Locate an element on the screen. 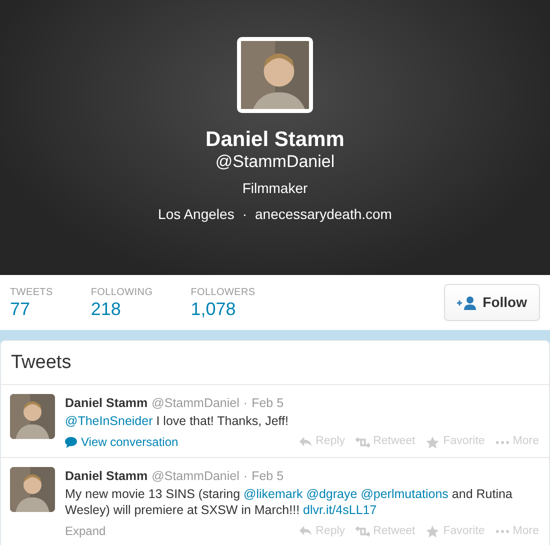 This screenshot has width=550, height=545. follow-button: Follow is located at coordinates (492, 302).